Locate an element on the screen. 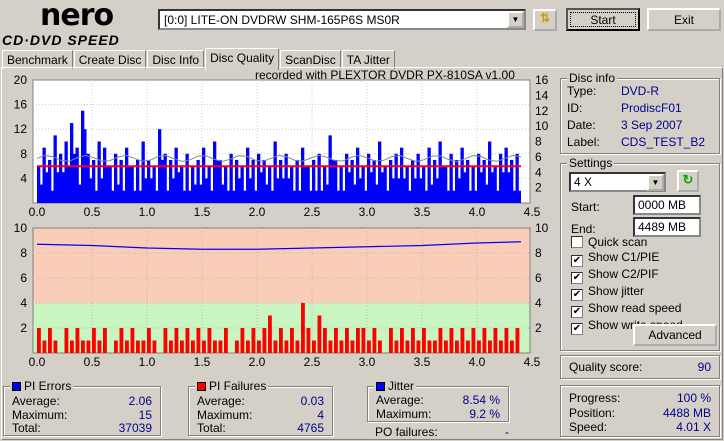 The height and width of the screenshot is (441, 724). id-label: ID: is located at coordinates (575, 108).